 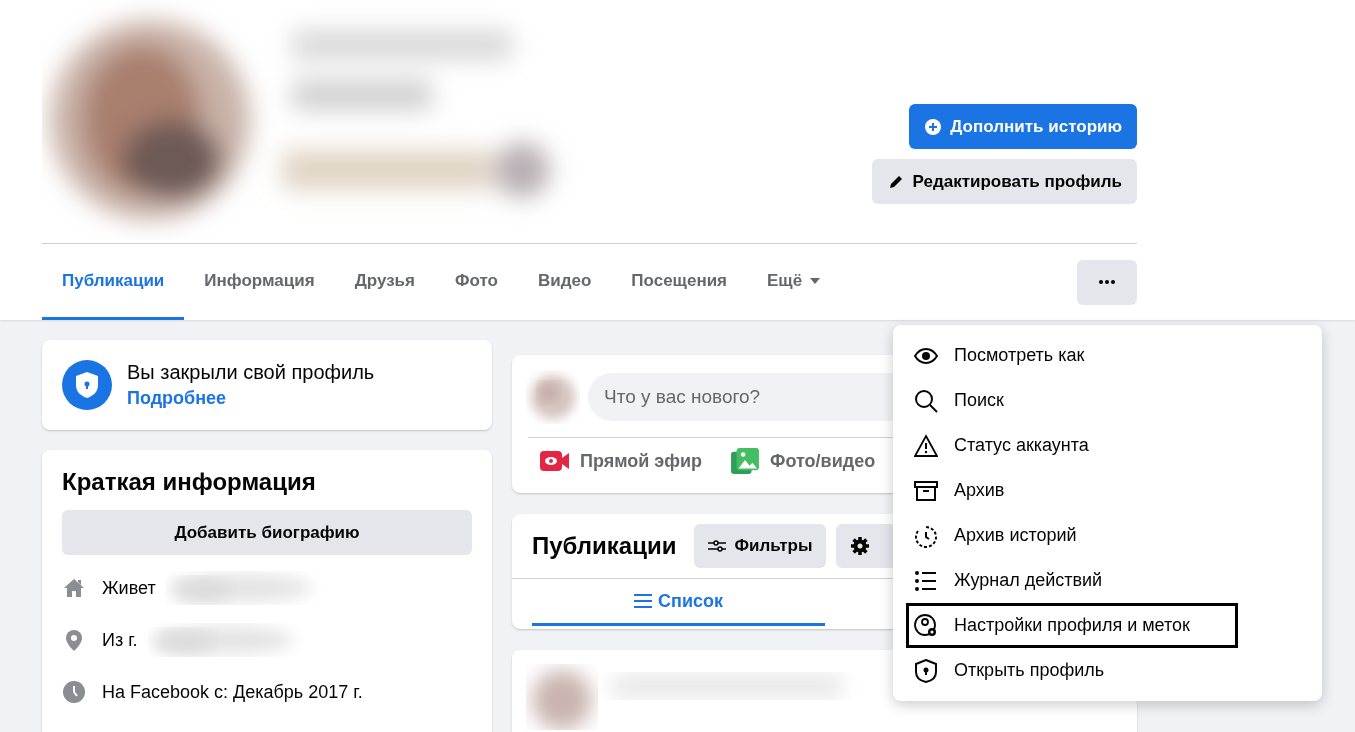 What do you see at coordinates (678, 602) in the screenshot?
I see `view-tab: Список` at bounding box center [678, 602].